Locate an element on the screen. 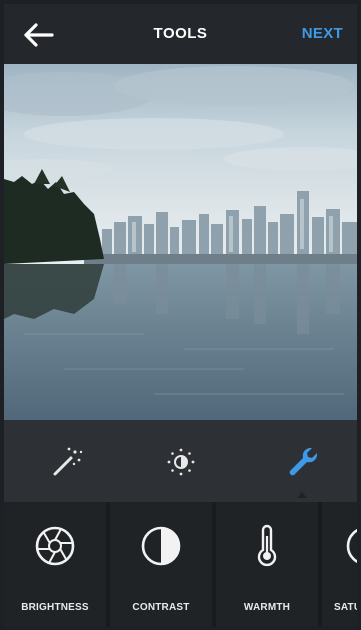 The height and width of the screenshot is (630, 361). next-button: NEXT is located at coordinates (322, 33).